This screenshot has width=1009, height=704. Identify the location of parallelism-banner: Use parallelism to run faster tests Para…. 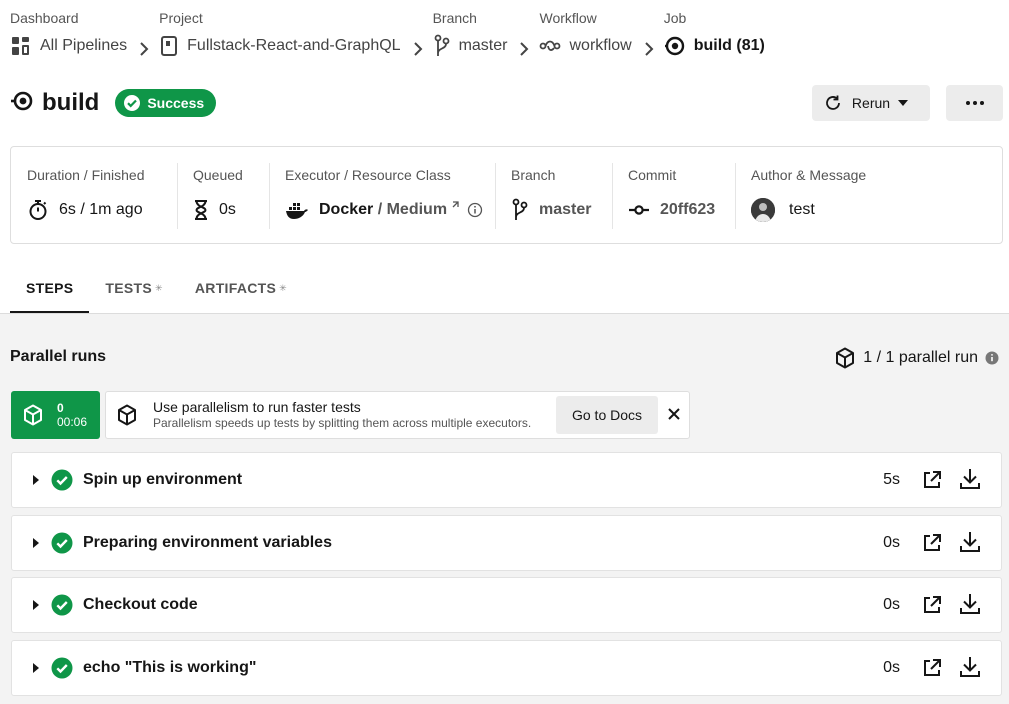
(397, 415).